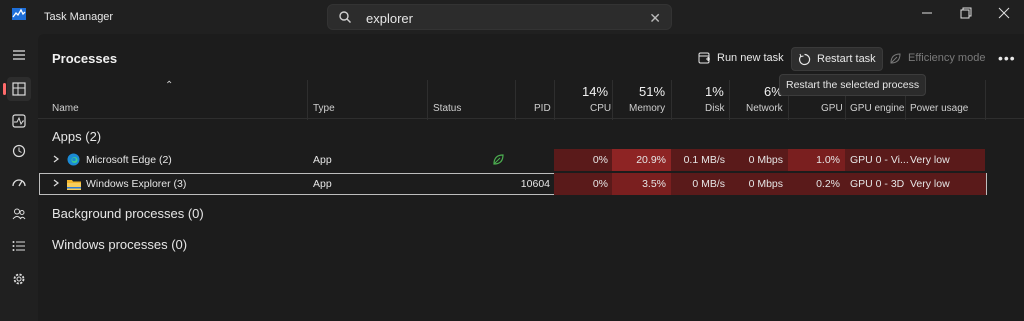  I want to click on sidebar-item-performance, so click(19, 121).